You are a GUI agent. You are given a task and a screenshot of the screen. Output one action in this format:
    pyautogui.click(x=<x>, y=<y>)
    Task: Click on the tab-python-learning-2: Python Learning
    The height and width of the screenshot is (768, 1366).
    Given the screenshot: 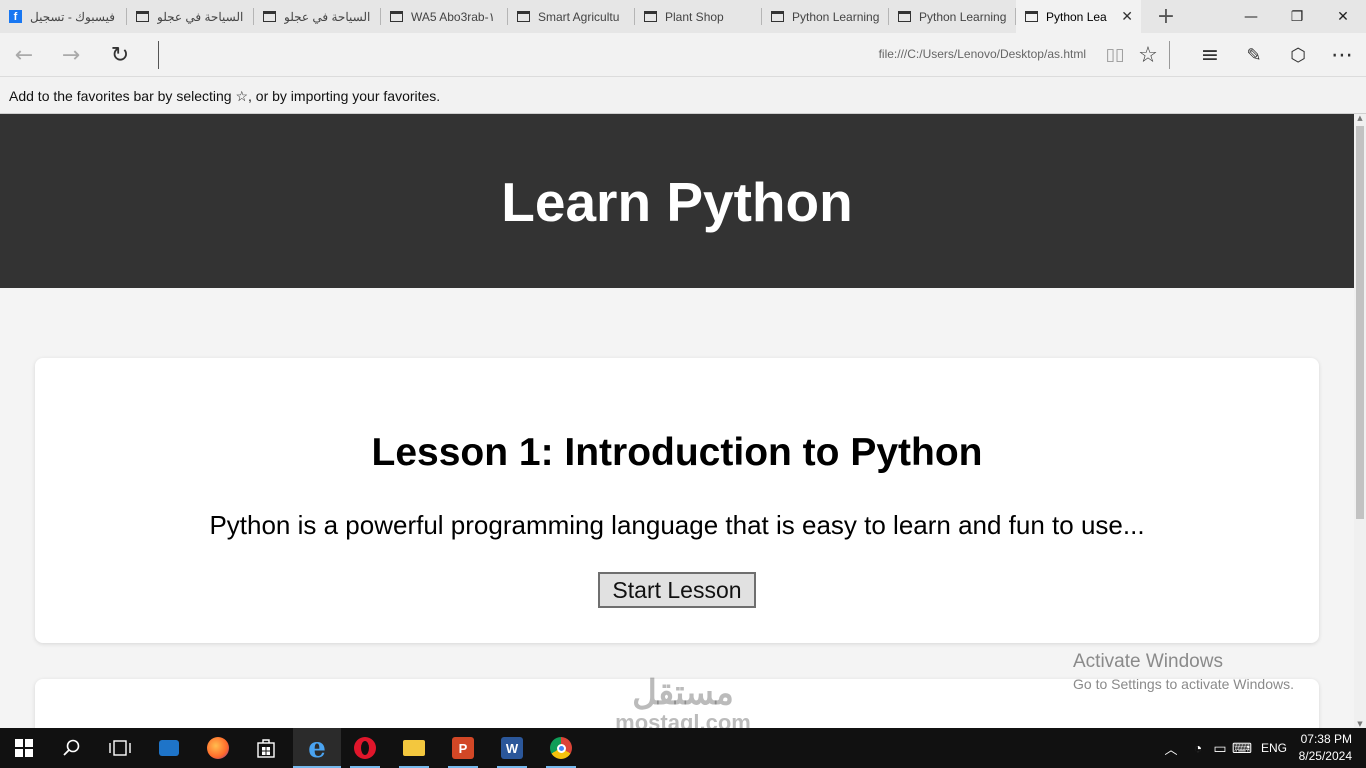 What is the action you would take?
    pyautogui.click(x=952, y=16)
    